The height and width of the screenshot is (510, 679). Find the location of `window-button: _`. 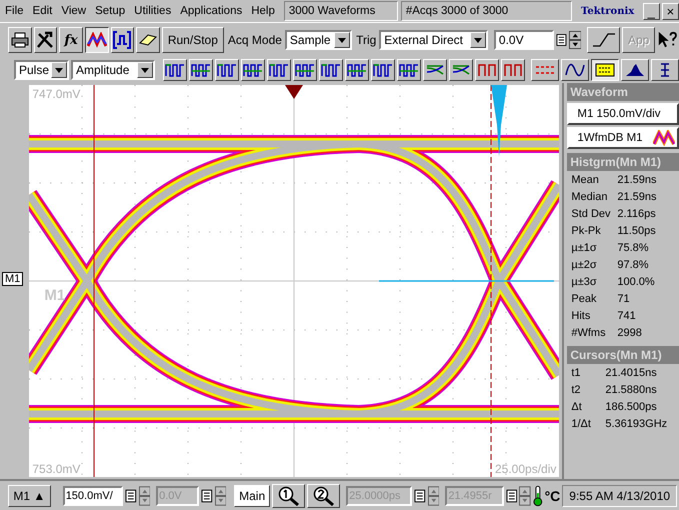

window-button: _ is located at coordinates (651, 11).